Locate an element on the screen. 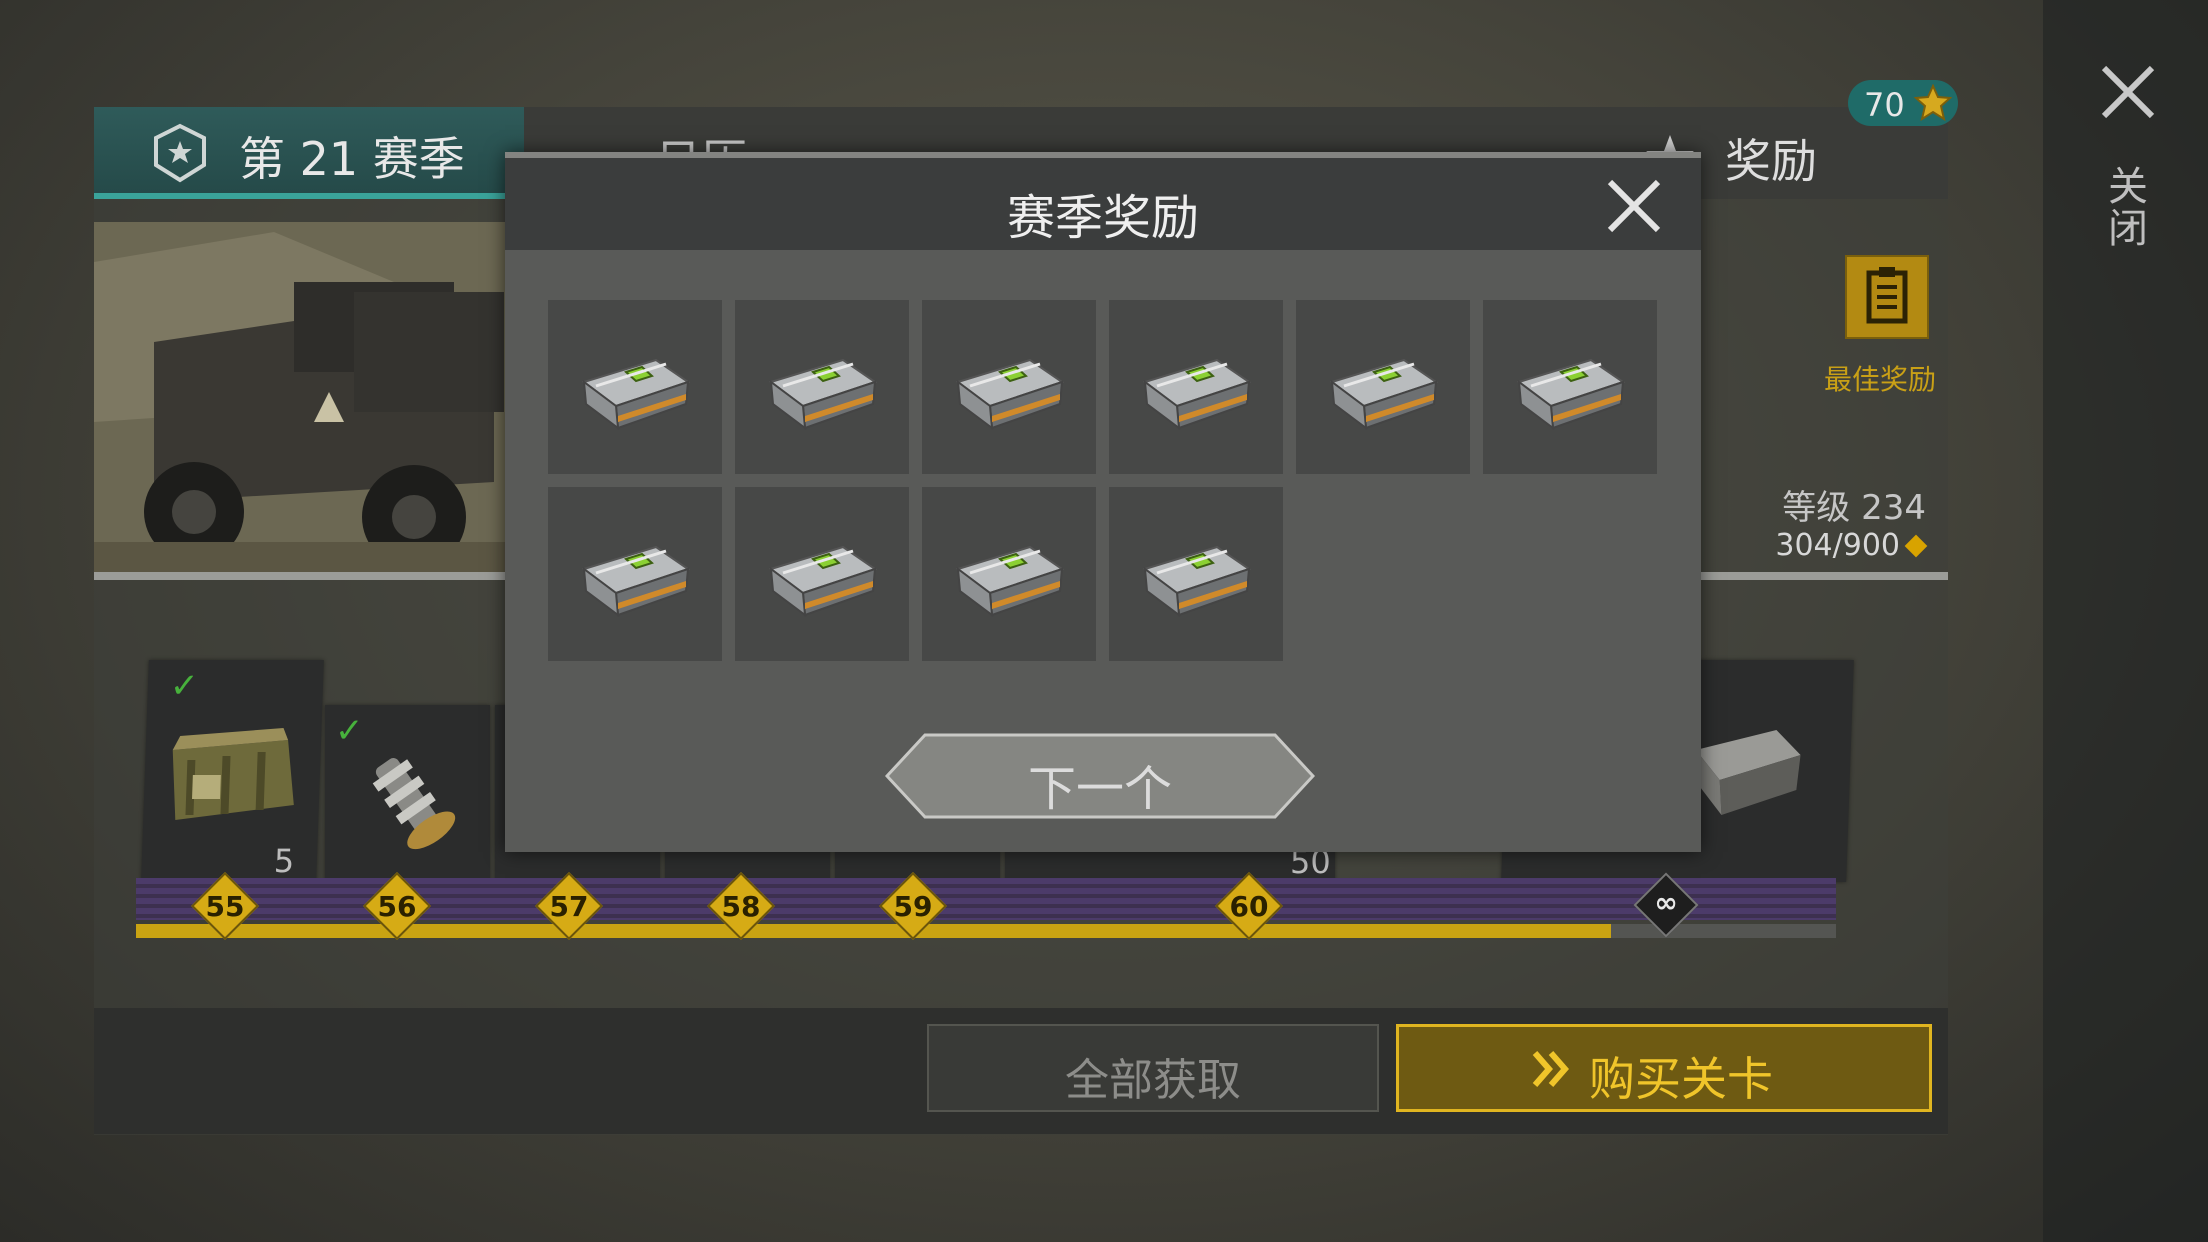  reward-count: 5 is located at coordinates (284, 861).